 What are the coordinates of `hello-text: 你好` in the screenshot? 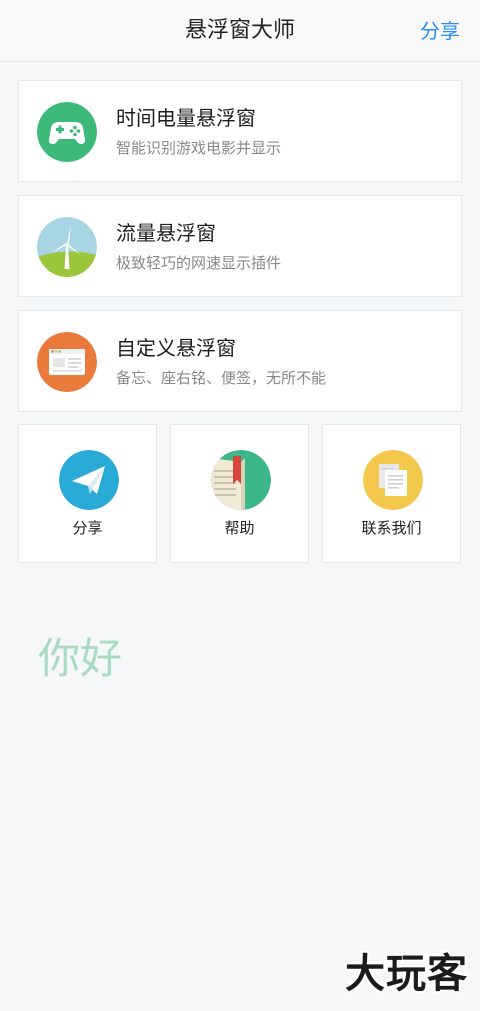 It's located at (80, 658).